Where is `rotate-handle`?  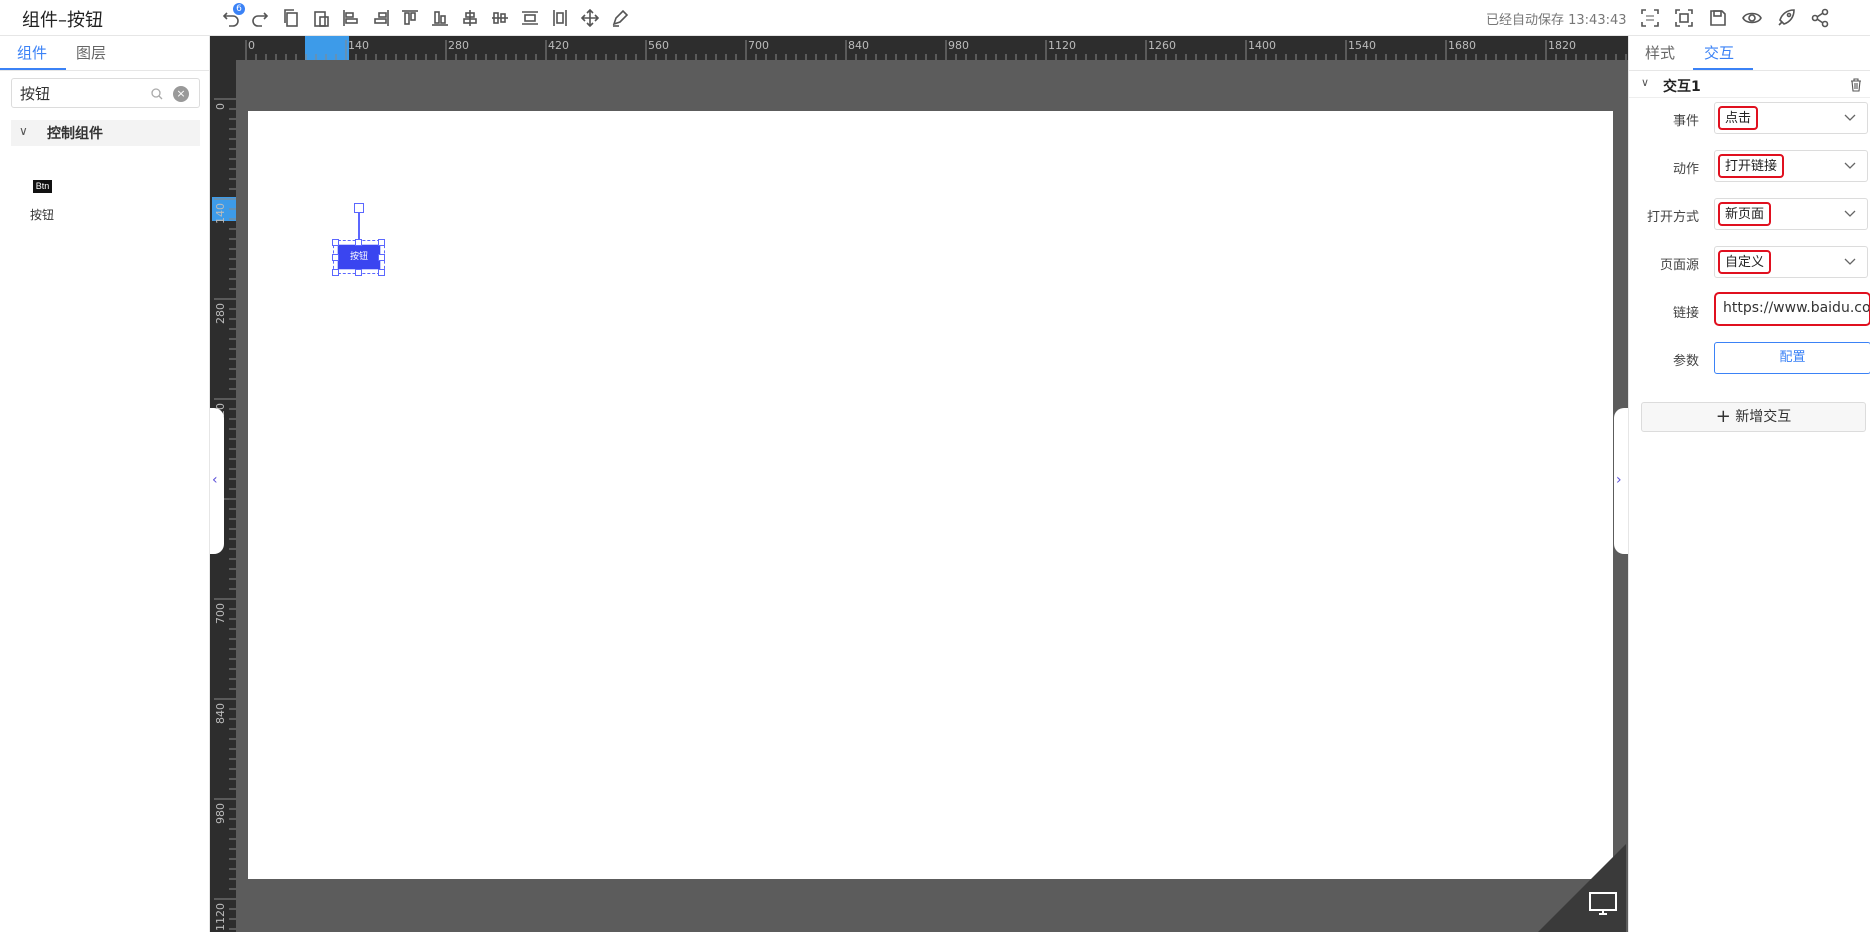 rotate-handle is located at coordinates (359, 208).